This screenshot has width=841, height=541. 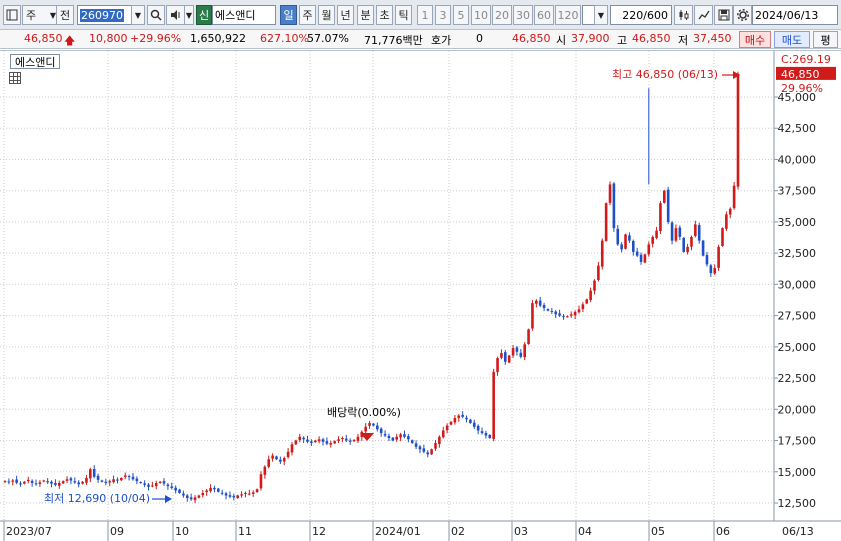 I want to click on sell-button: 매도, so click(x=792, y=39).